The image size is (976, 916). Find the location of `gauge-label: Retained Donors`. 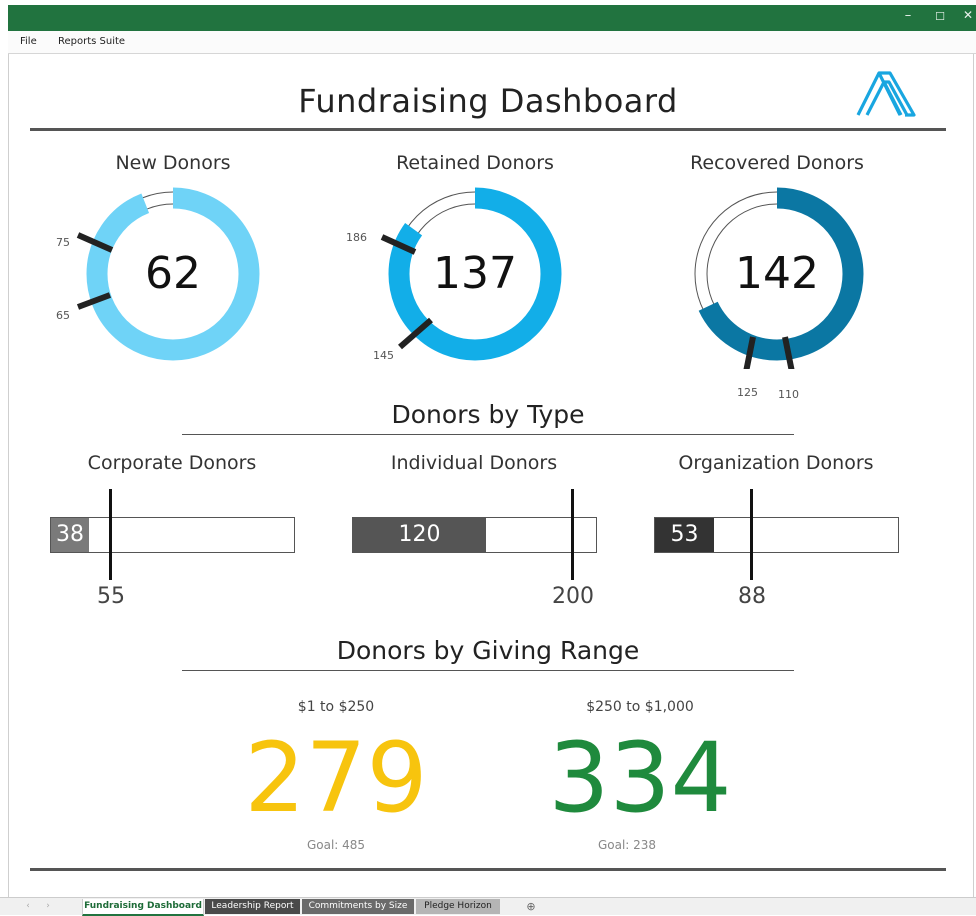

gauge-label: Retained Donors is located at coordinates (475, 163).